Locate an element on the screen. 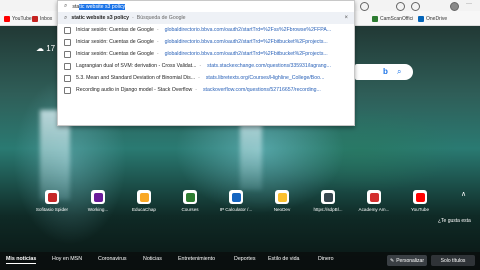 The image size is (480, 270). address-input: ⌕ sta tic website s3 policy is located at coordinates (206, 6).